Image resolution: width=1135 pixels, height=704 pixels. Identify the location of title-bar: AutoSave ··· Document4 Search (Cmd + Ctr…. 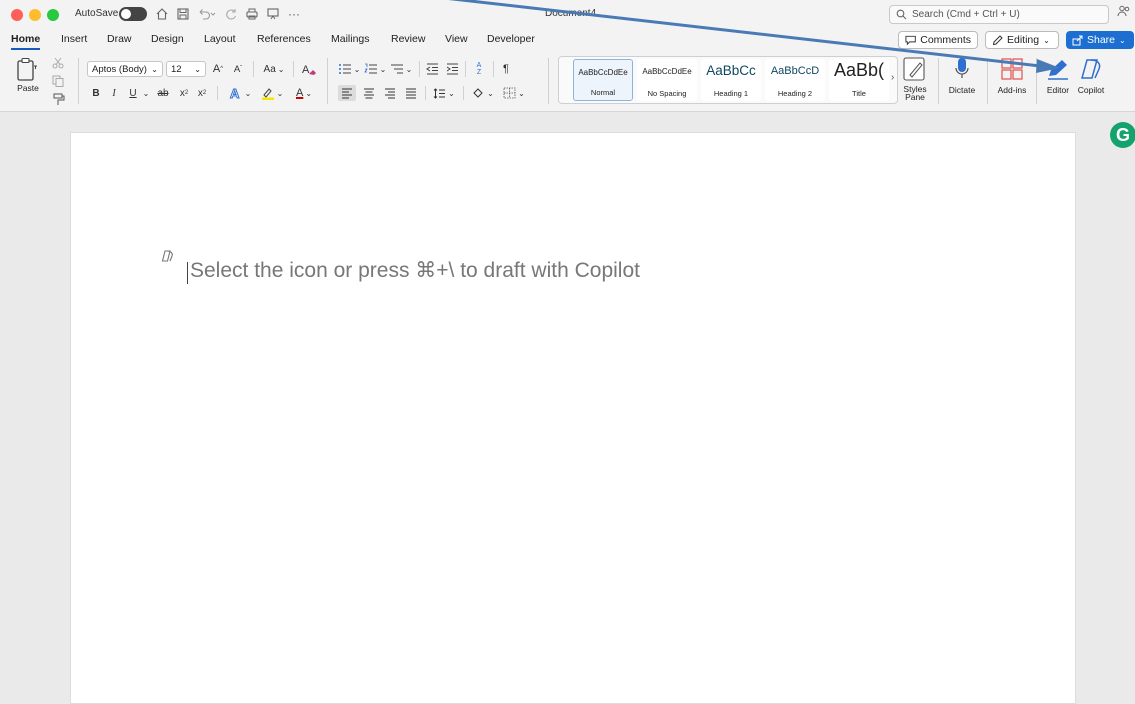
(567, 14).